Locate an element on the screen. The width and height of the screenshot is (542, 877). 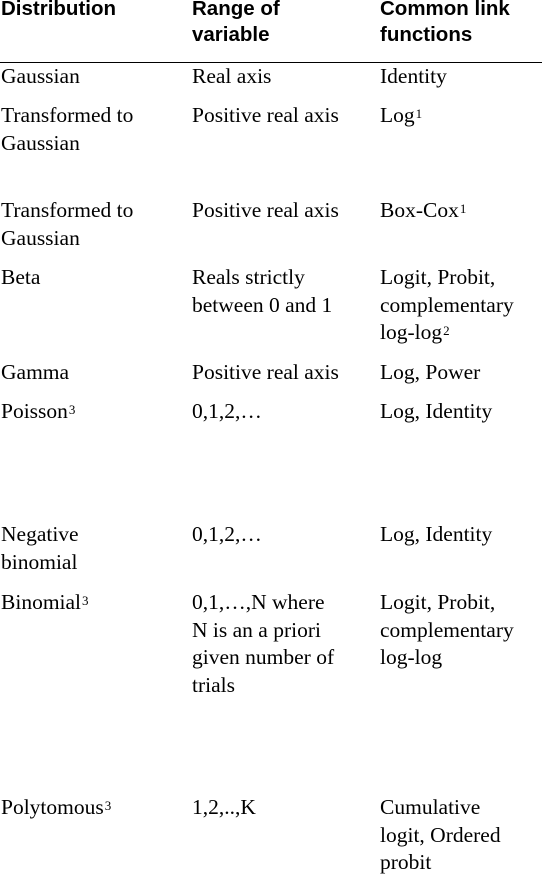
header-link-line: Common link is located at coordinates (445, 10).